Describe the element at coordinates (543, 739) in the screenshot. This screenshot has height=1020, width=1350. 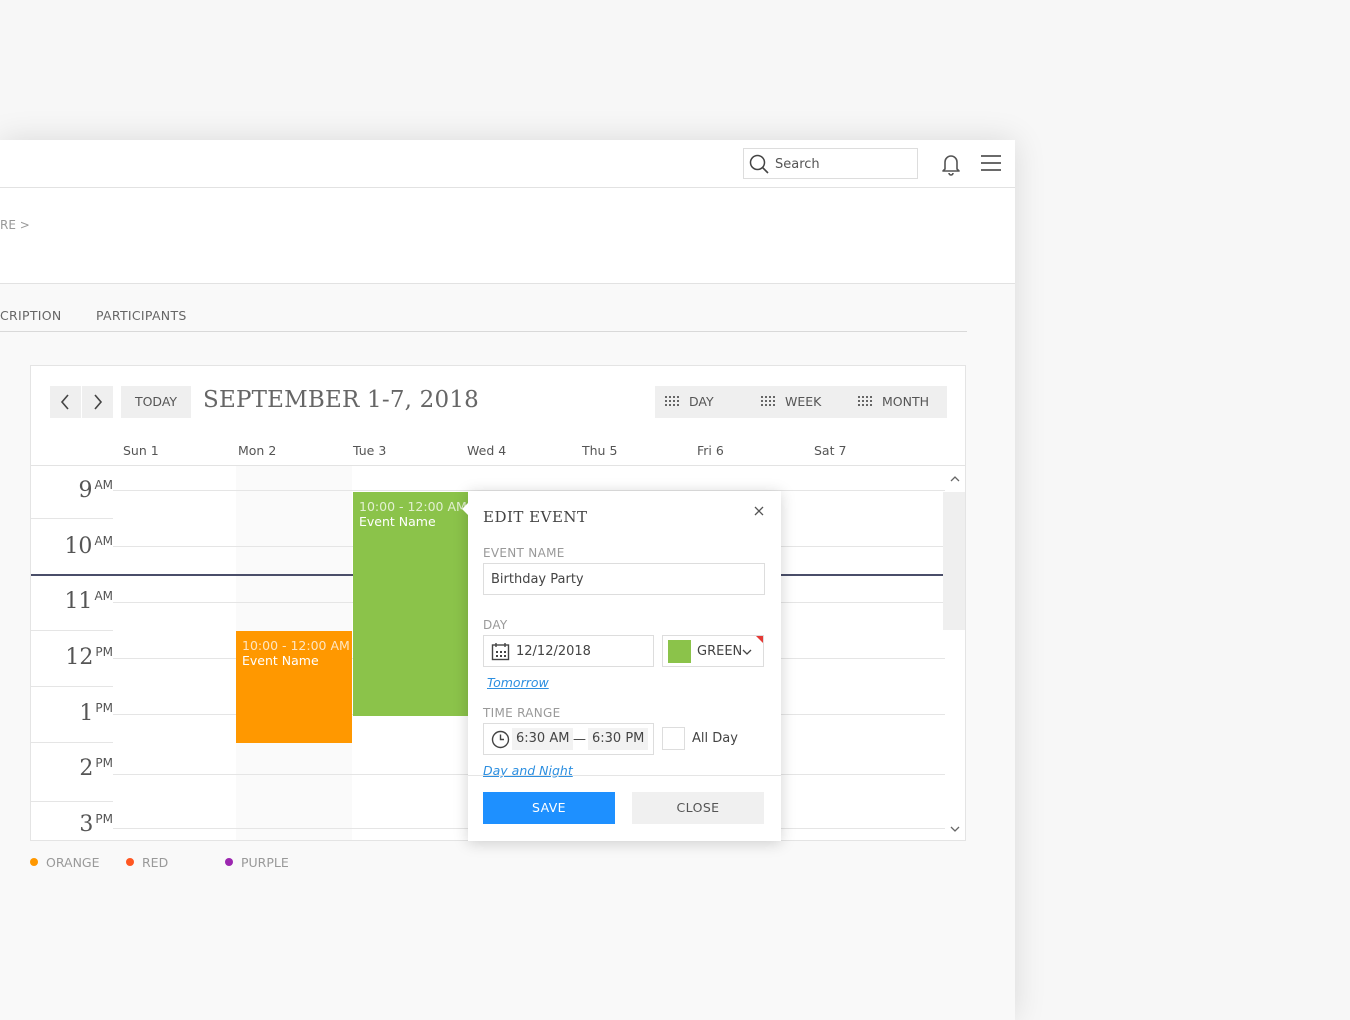
I see `time-start: 6:30 AM` at that location.